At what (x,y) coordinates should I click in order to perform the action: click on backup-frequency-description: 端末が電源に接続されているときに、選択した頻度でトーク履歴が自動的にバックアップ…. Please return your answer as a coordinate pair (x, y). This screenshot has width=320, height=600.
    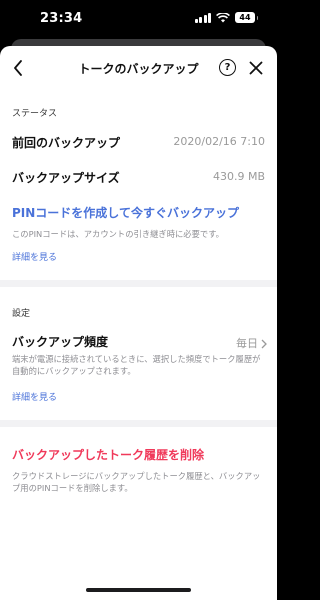
    Looking at the image, I should click on (136, 365).